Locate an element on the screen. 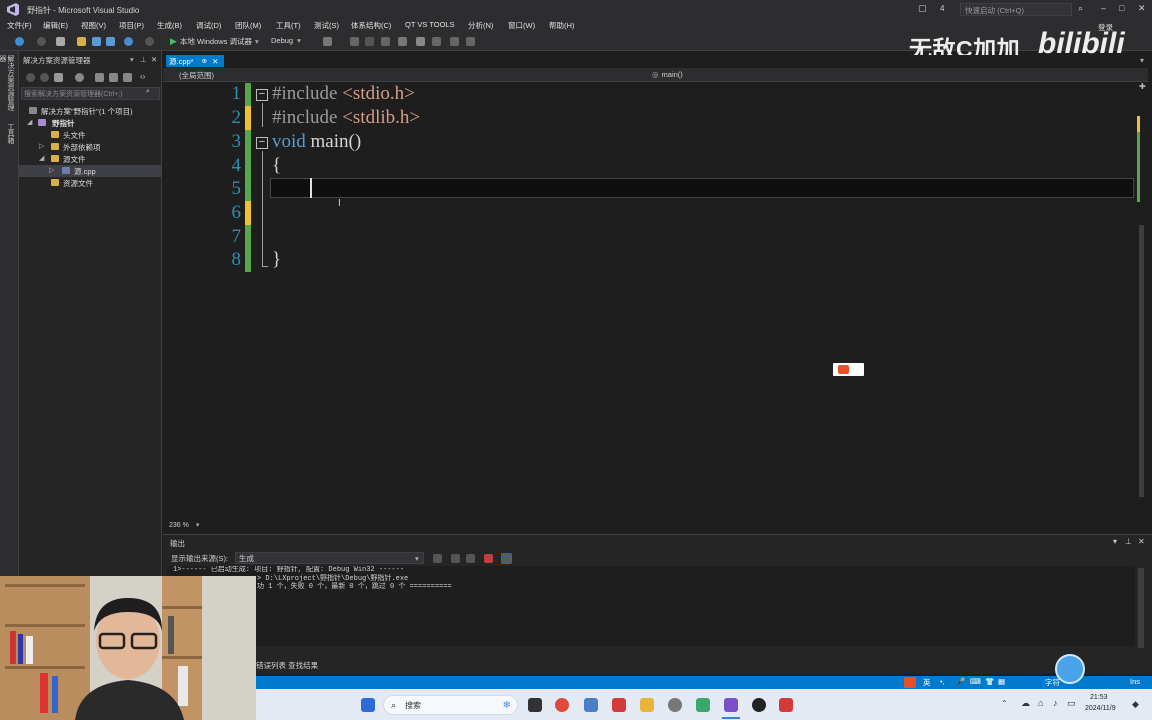  volume-icon: ♪ is located at coordinates (1055, 703).